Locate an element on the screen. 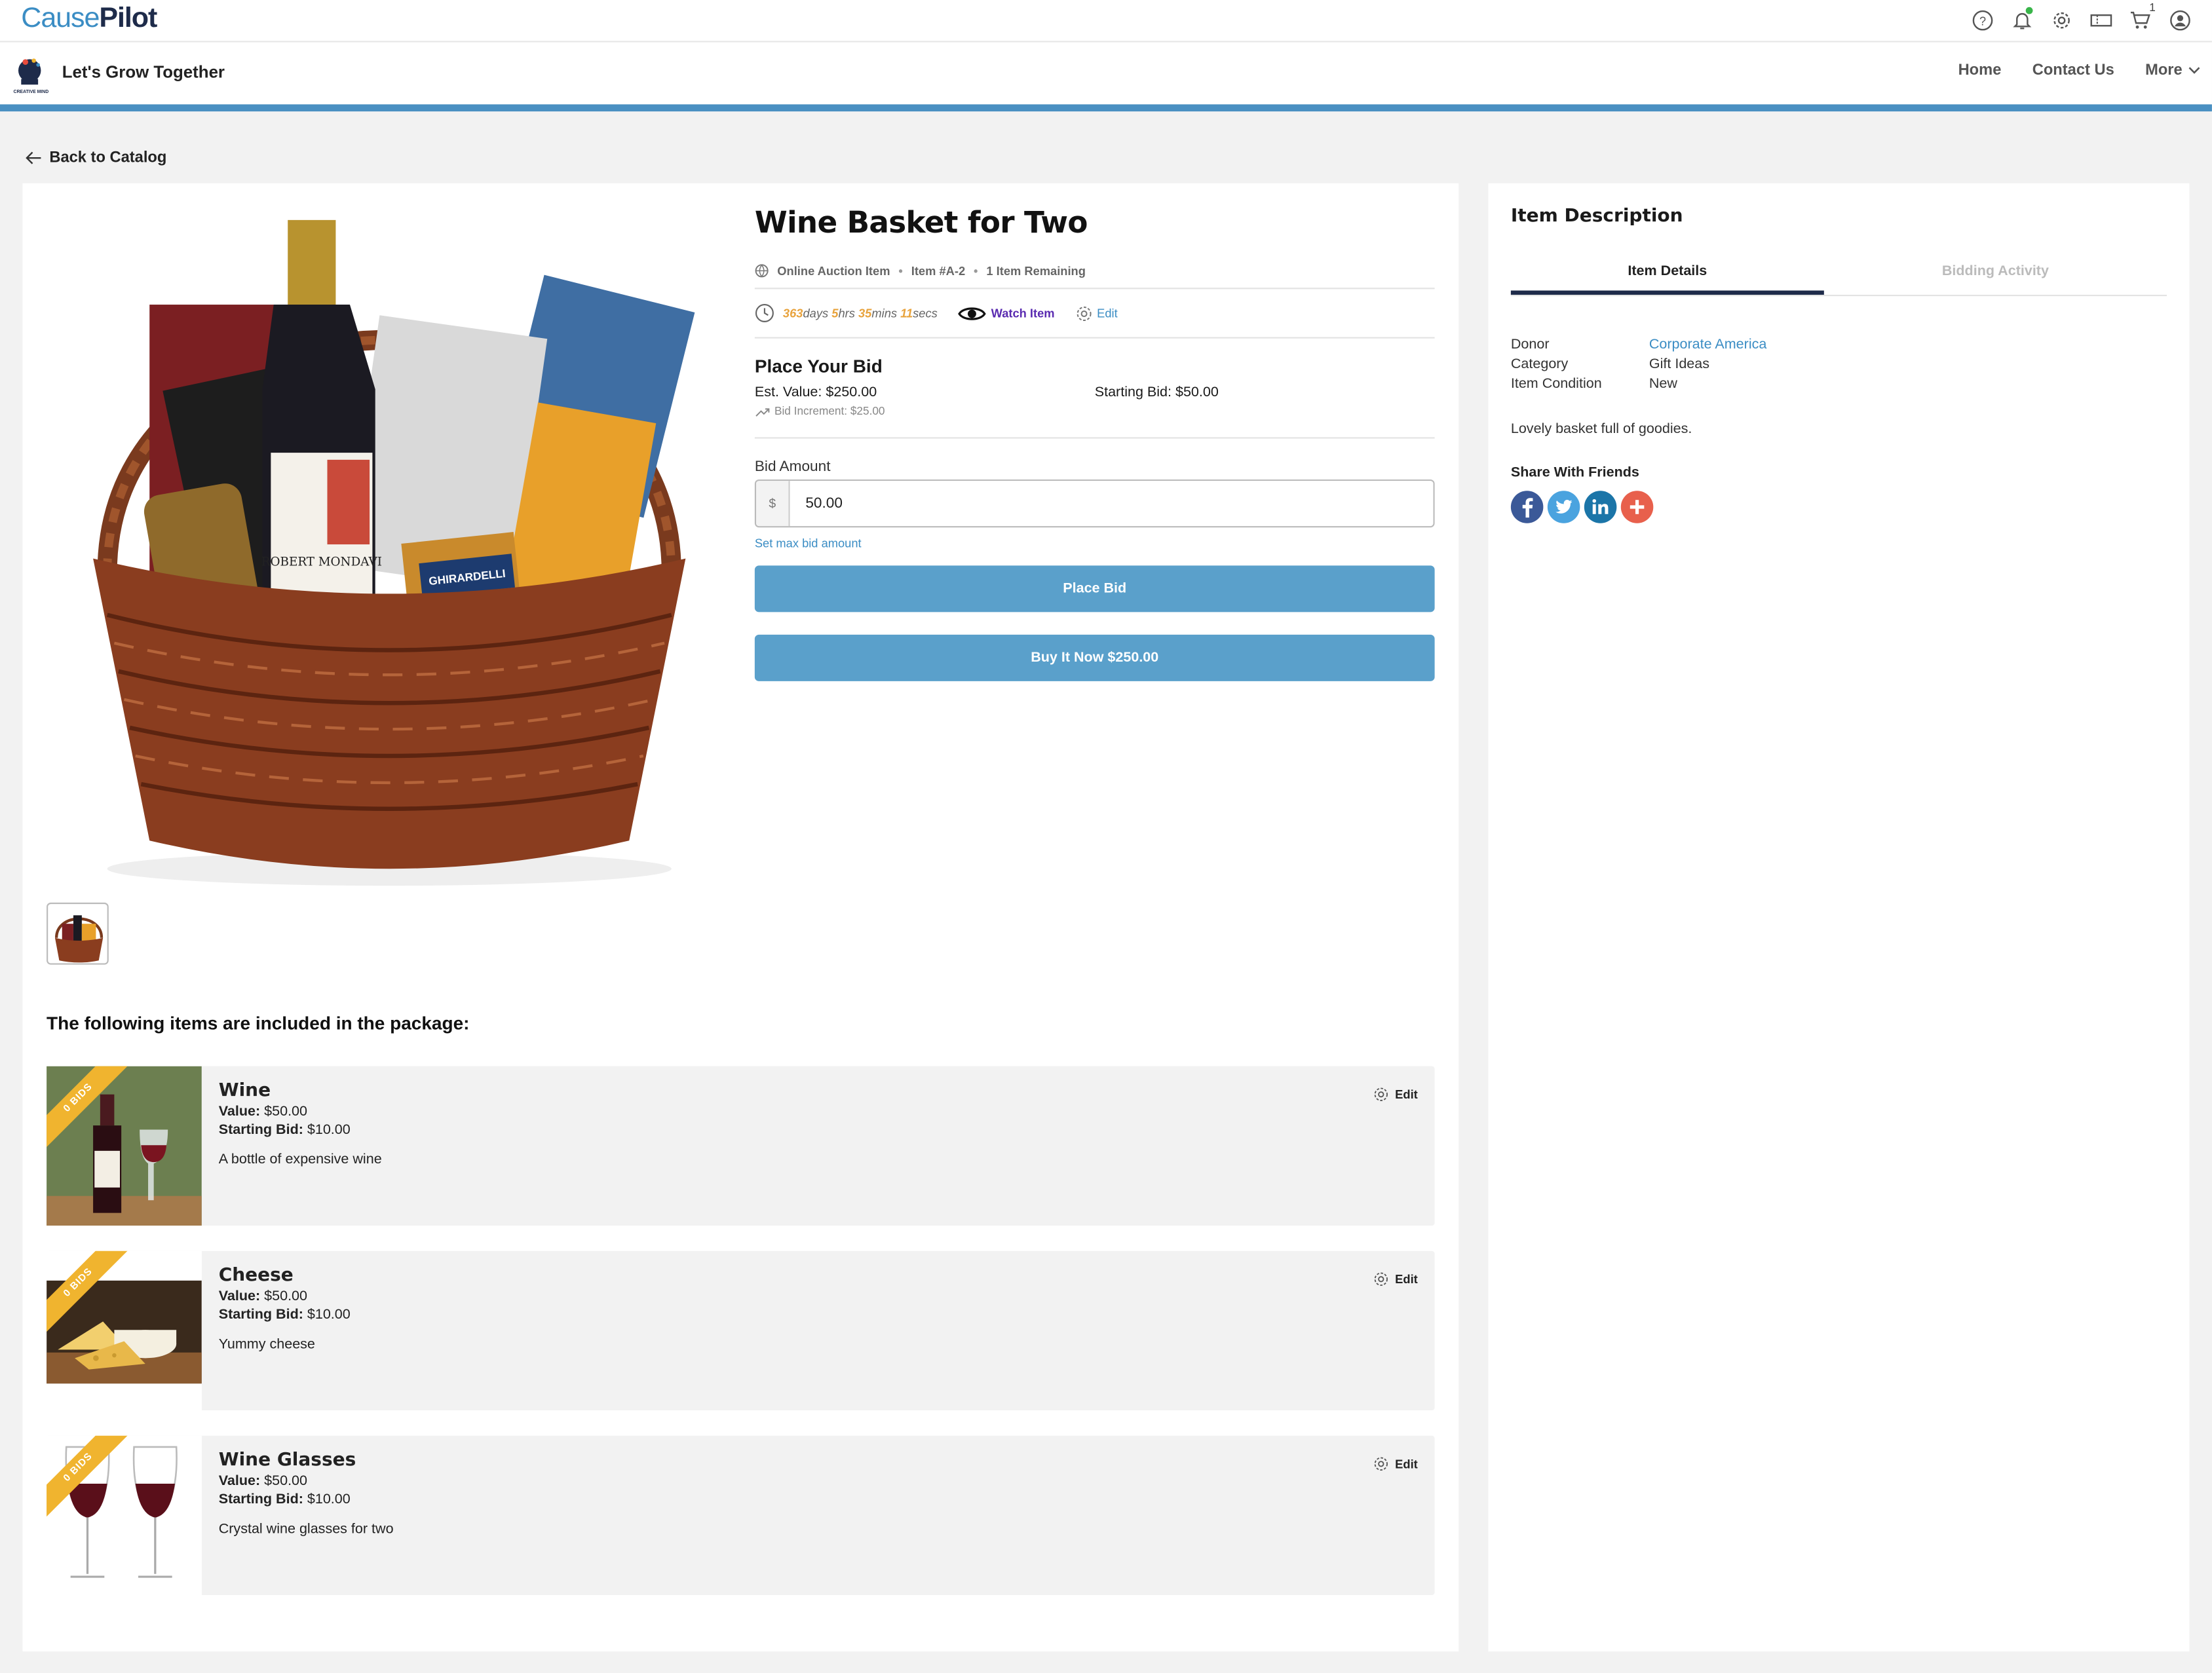 The width and height of the screenshot is (2212, 1673). back-to-catalog-link: Back to Catalog is located at coordinates (96, 157).